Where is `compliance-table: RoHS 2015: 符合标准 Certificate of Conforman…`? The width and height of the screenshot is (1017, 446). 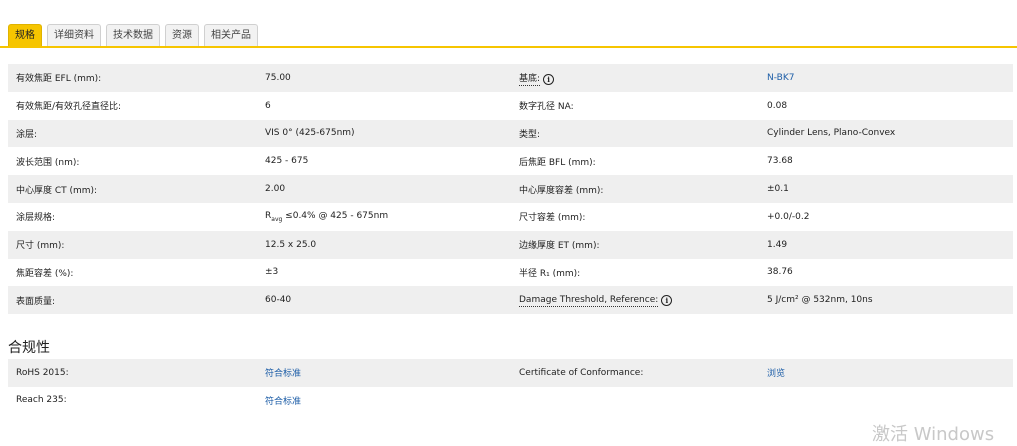 compliance-table: RoHS 2015: 符合标准 Certificate of Conforman… is located at coordinates (510, 386).